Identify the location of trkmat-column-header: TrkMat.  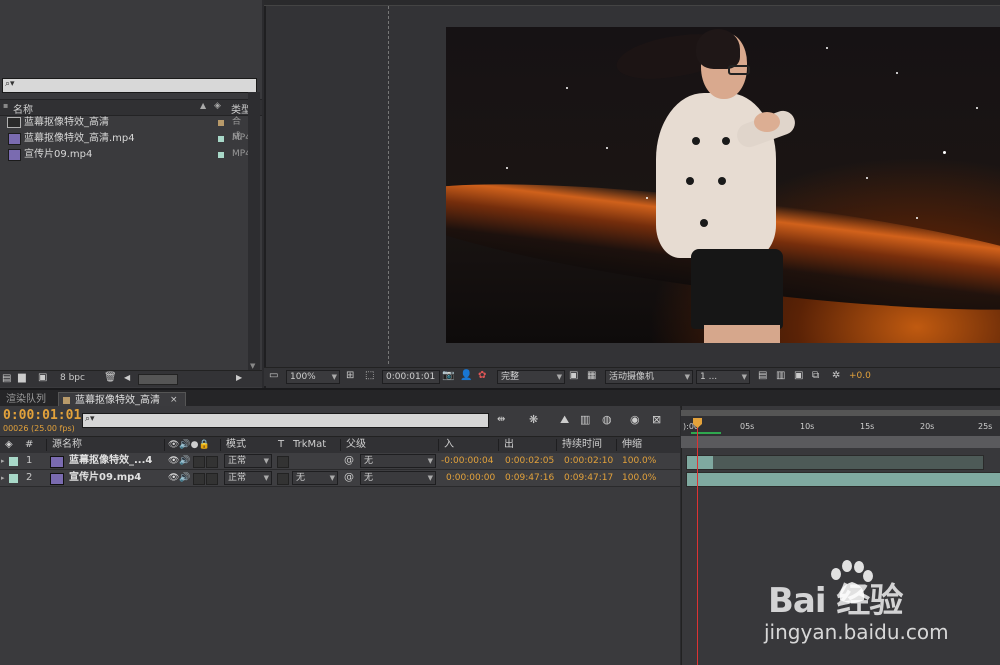
(309, 445).